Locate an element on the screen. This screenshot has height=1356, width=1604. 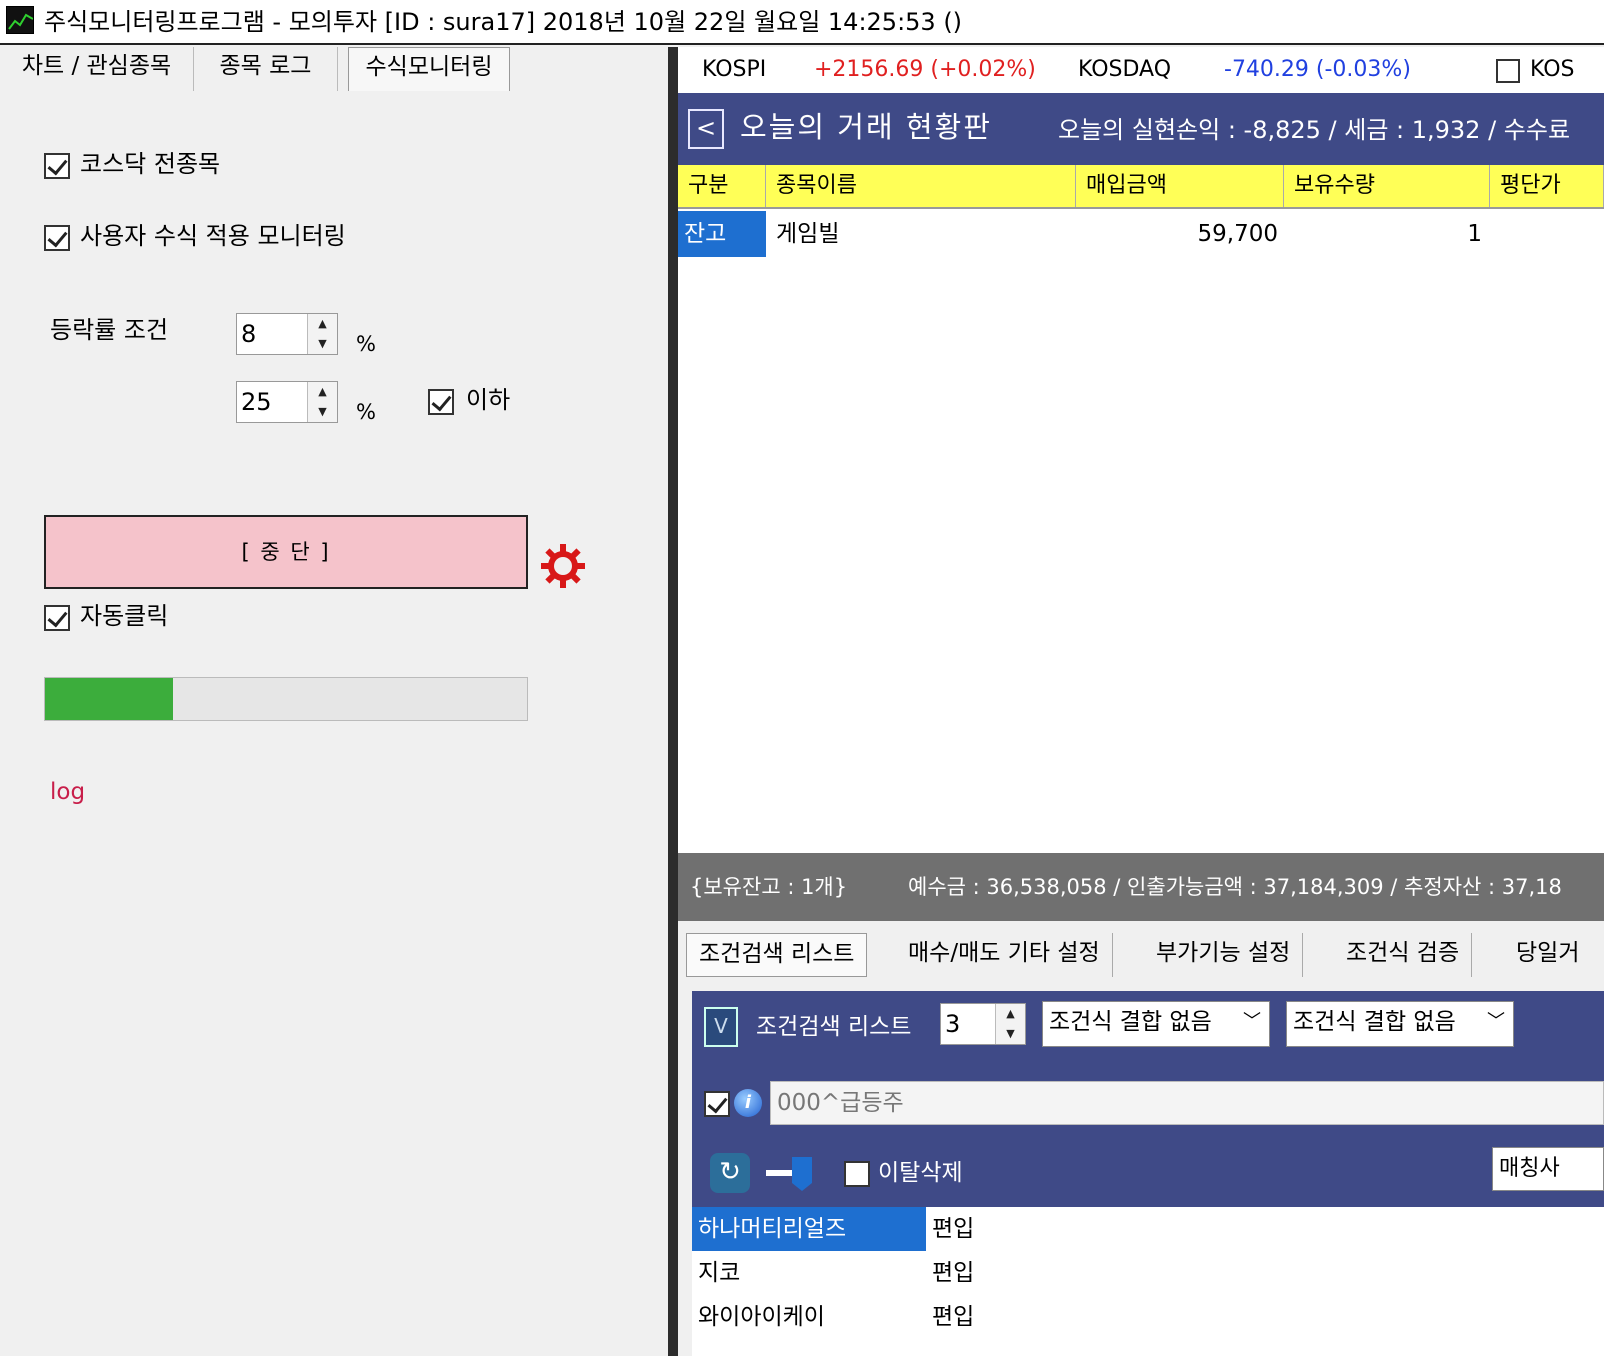
tab-buy-sell-settings: 매수/매도 기타 설정 is located at coordinates (1004, 955).